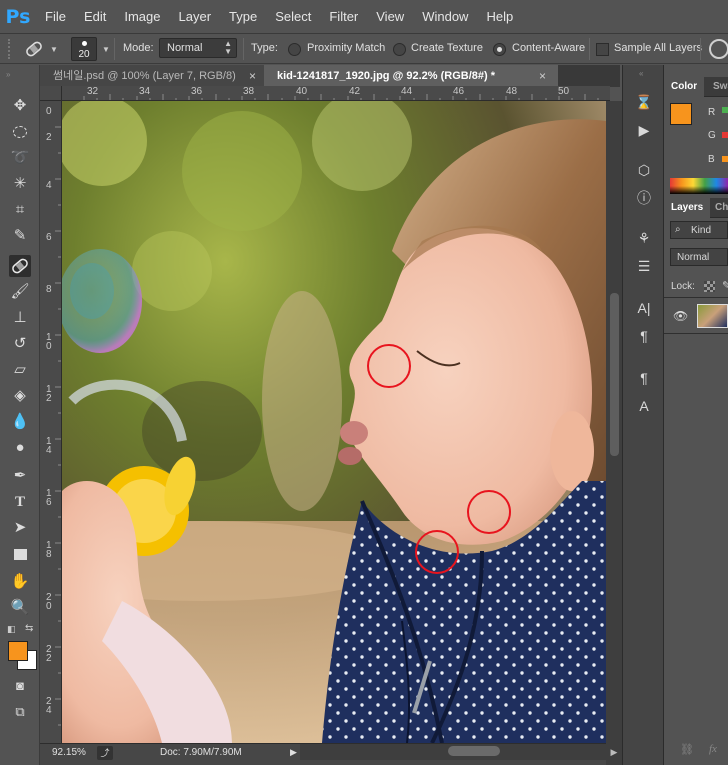 The width and height of the screenshot is (728, 765). Describe the element at coordinates (142, 17) in the screenshot. I see `menu-image: Image` at that location.